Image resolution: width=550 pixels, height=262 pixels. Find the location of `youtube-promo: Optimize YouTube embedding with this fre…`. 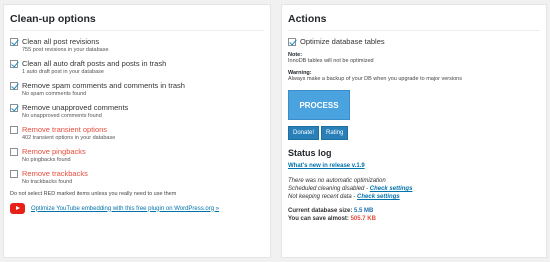

youtube-promo: Optimize YouTube embedding with this fre… is located at coordinates (137, 208).